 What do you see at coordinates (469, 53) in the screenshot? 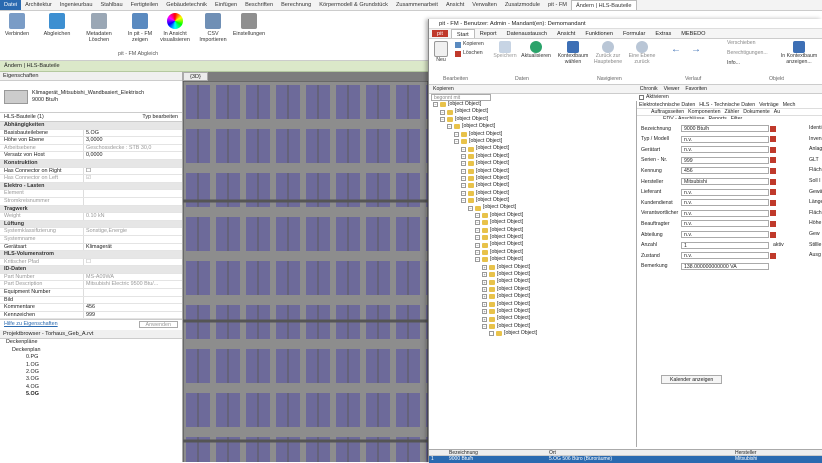
I see `loeschen-button: Löschen` at bounding box center [469, 53].